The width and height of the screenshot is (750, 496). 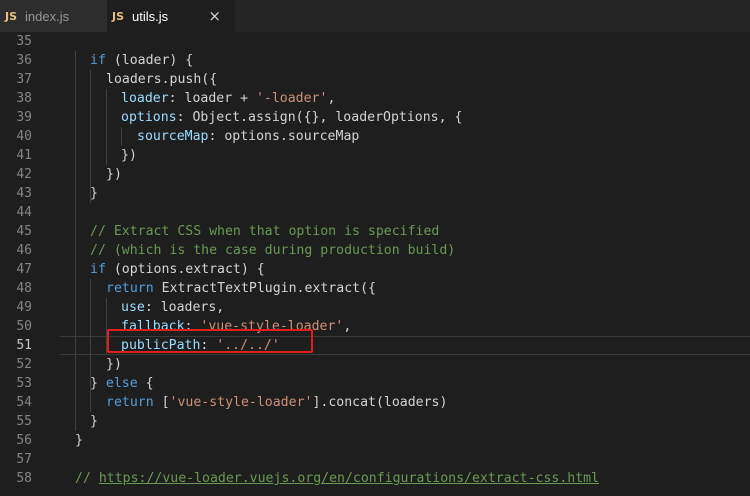 I want to click on line-number: 58, so click(x=24, y=478).